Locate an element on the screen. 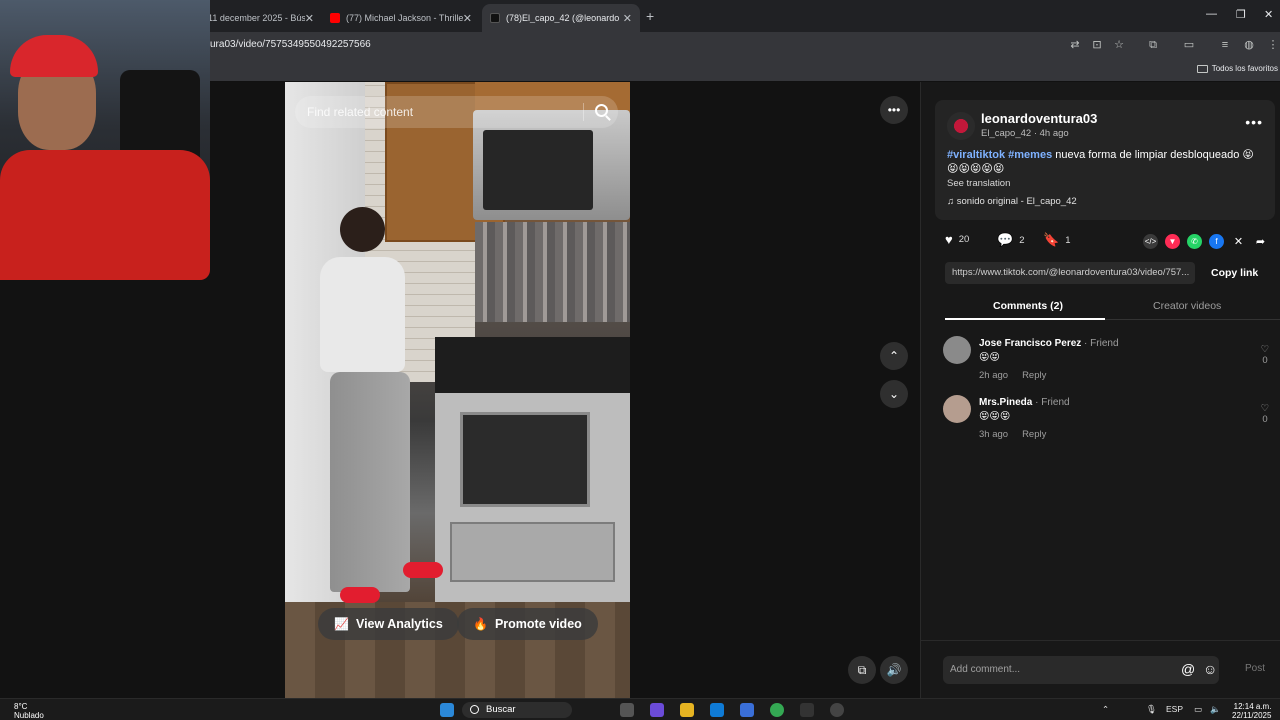 The width and height of the screenshot is (1280, 720). epic-games-icon is located at coordinates (807, 710).